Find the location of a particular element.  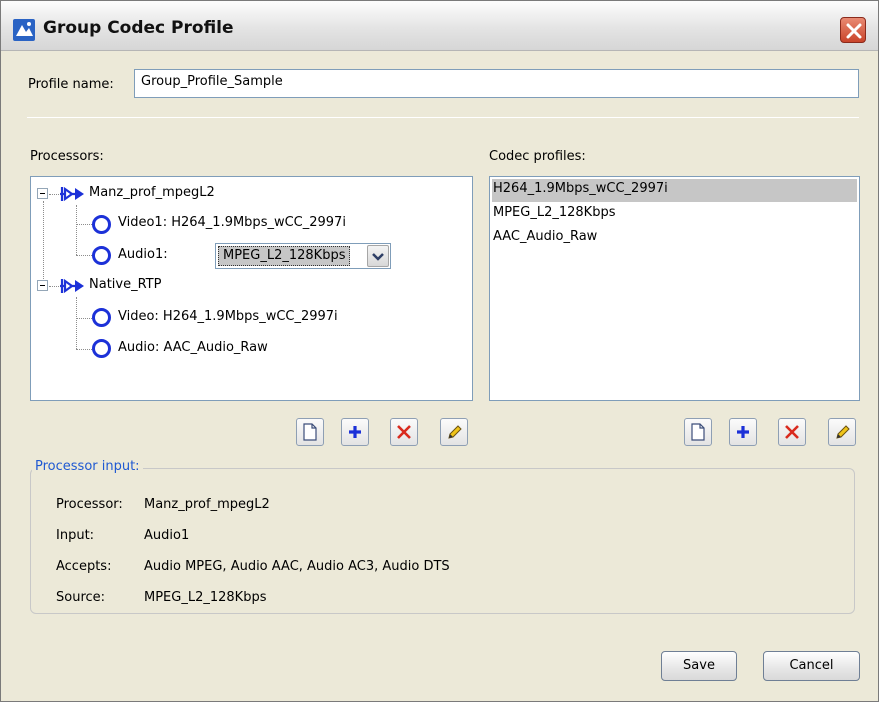

codec-profiles-label: Codec profiles: is located at coordinates (537, 156).